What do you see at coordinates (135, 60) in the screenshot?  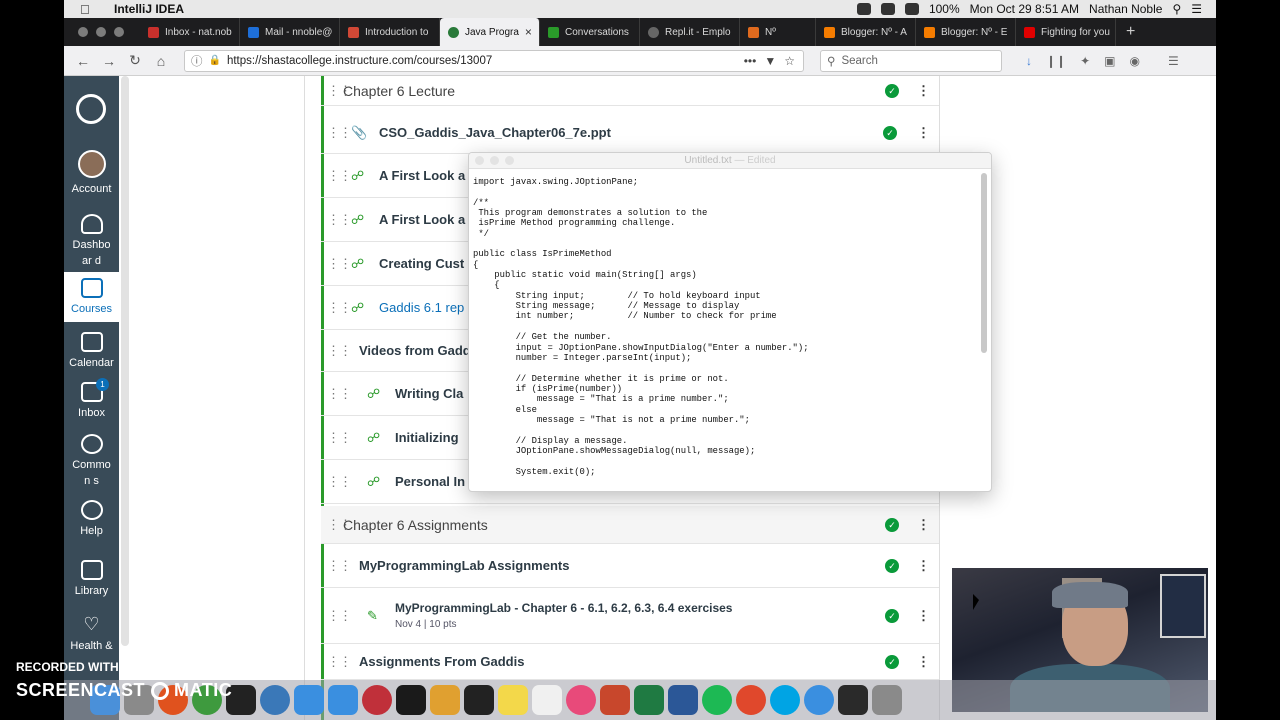 I see `reload-button: ↻` at bounding box center [135, 60].